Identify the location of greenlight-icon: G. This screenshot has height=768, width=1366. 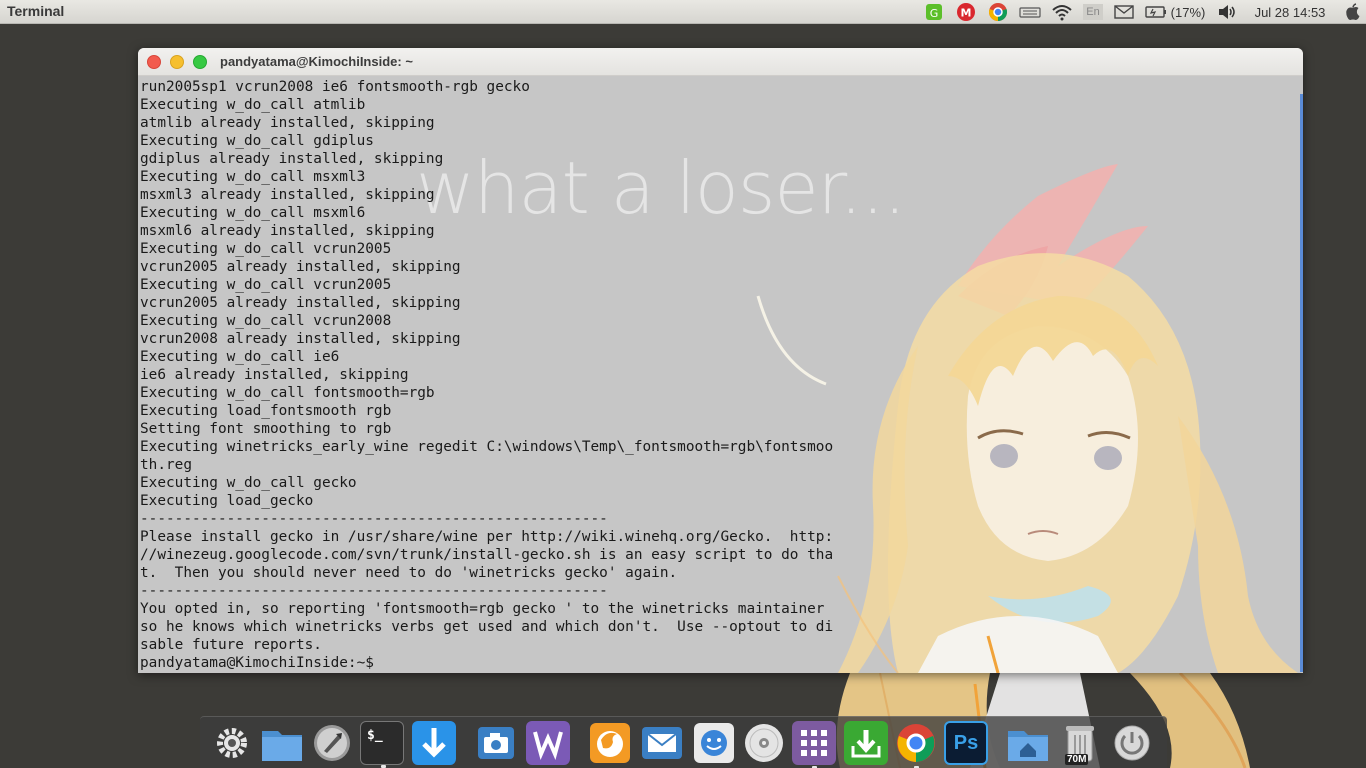
(934, 12).